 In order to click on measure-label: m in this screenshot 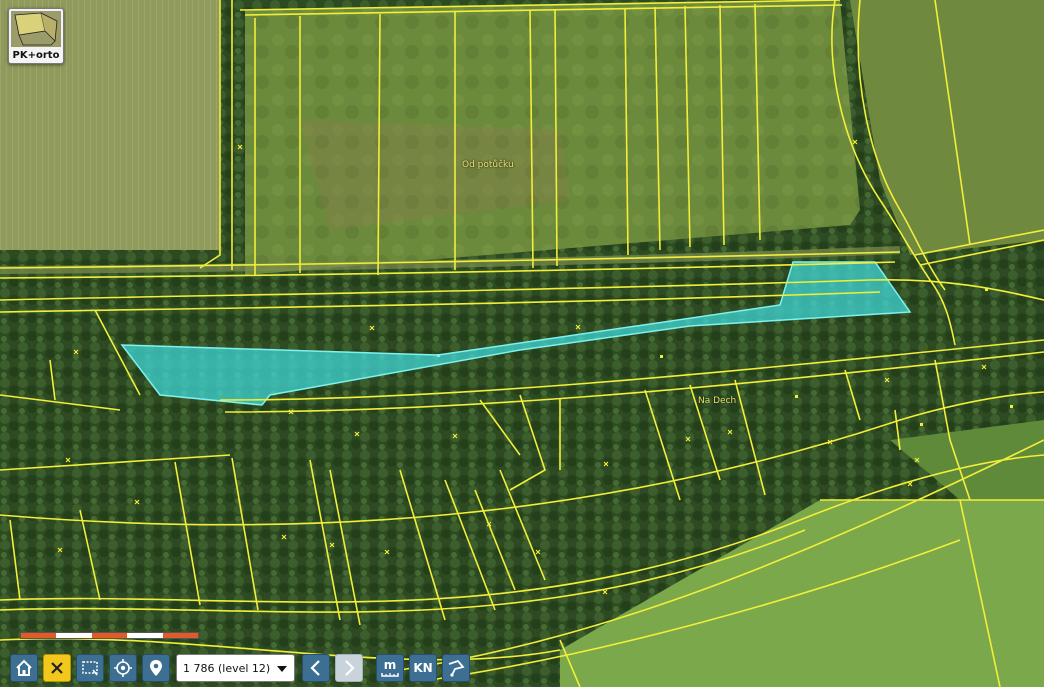, I will do `click(390, 665)`.